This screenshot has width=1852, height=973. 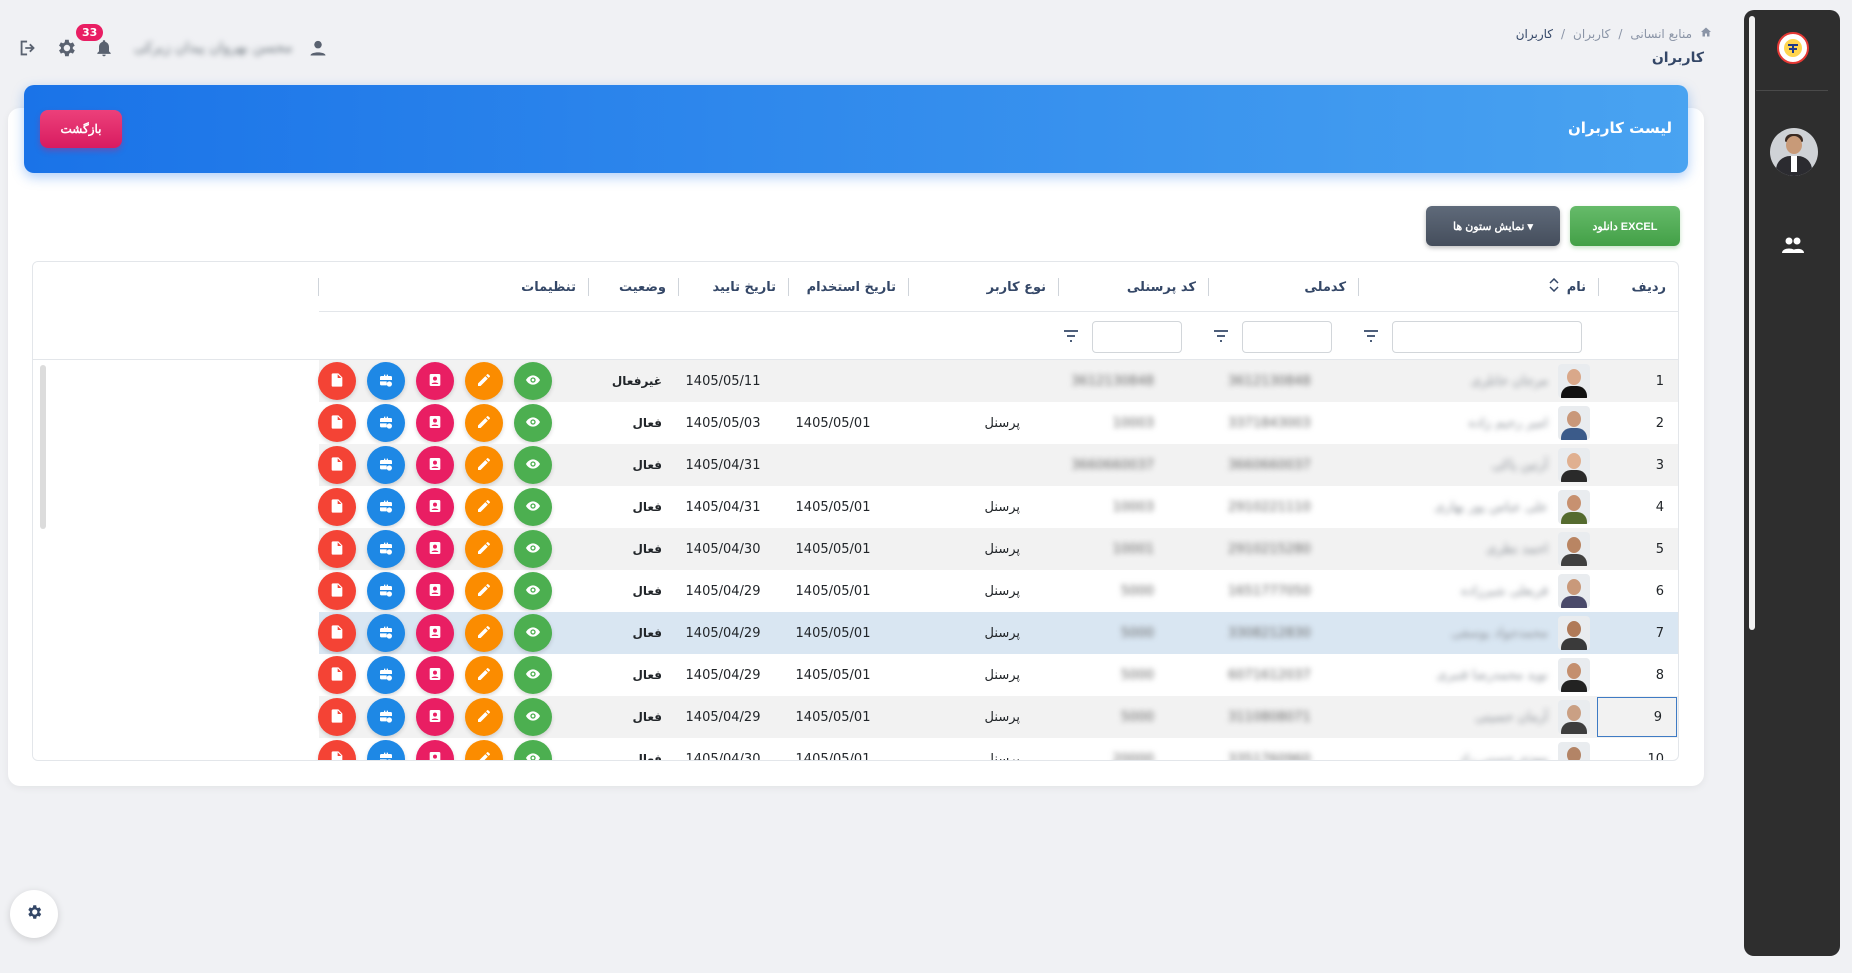 I want to click on status-cell: غیرفعال, so click(x=633, y=381).